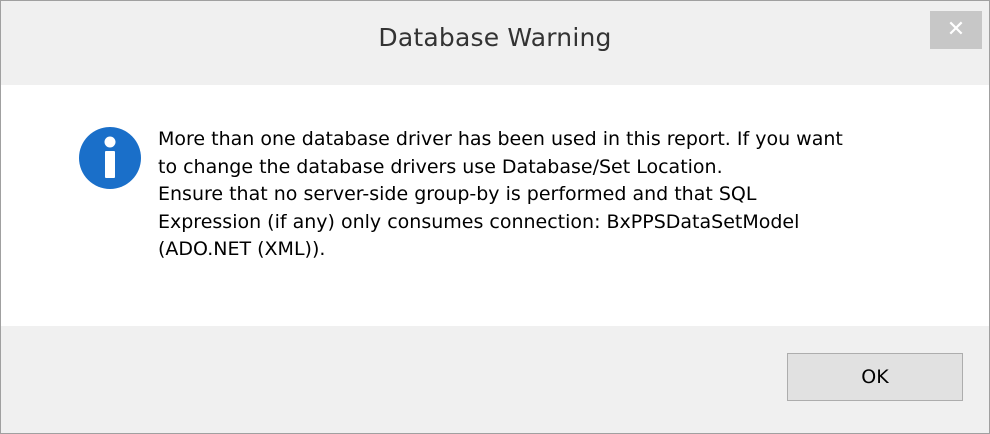 The height and width of the screenshot is (434, 990). Describe the element at coordinates (495, 37) in the screenshot. I see `dialog-title: Database Warning` at that location.